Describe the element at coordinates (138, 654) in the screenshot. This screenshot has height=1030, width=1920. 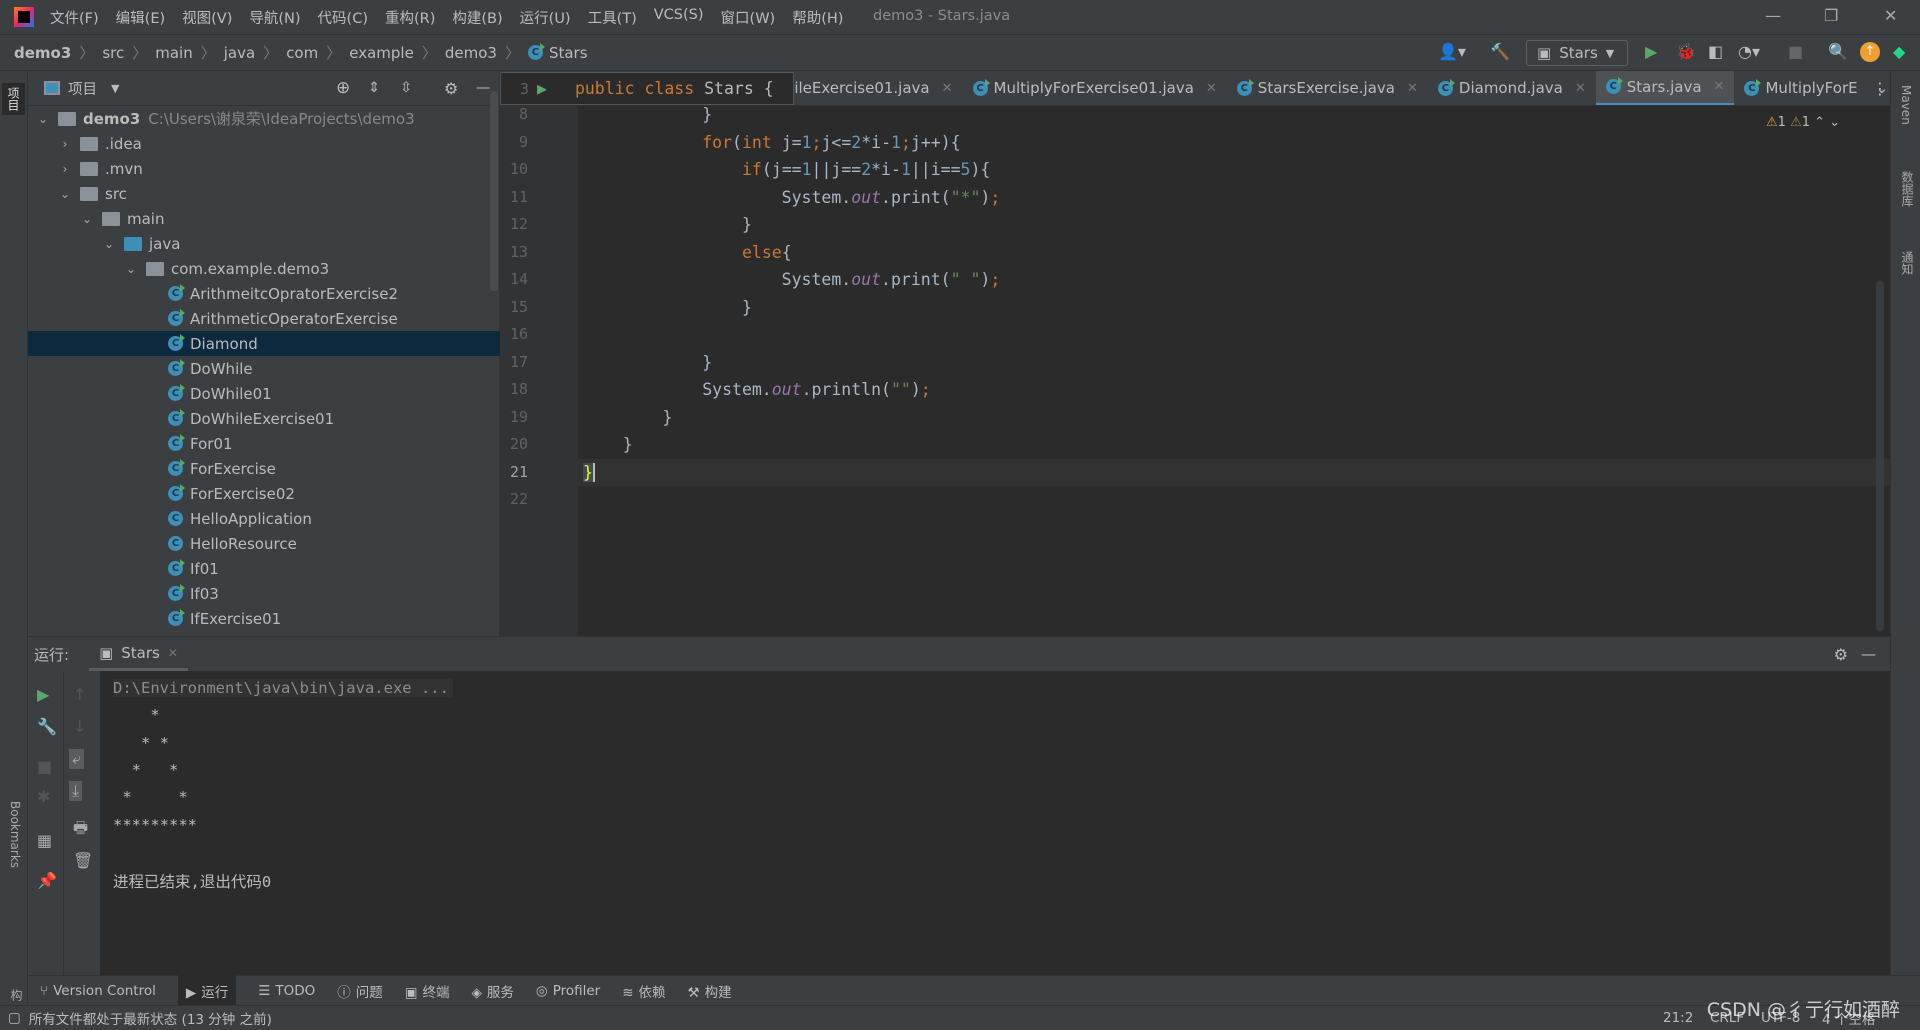
I see `run-tab: ▣ Stars ✕` at that location.